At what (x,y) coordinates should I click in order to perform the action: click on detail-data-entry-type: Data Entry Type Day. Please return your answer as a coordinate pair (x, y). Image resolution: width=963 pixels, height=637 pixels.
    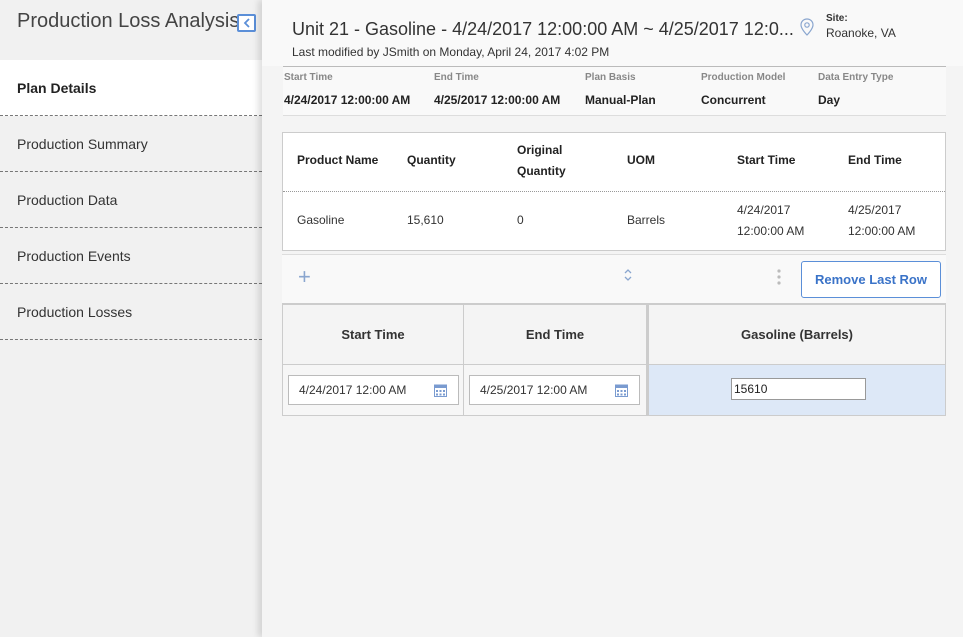
    Looking at the image, I should click on (855, 87).